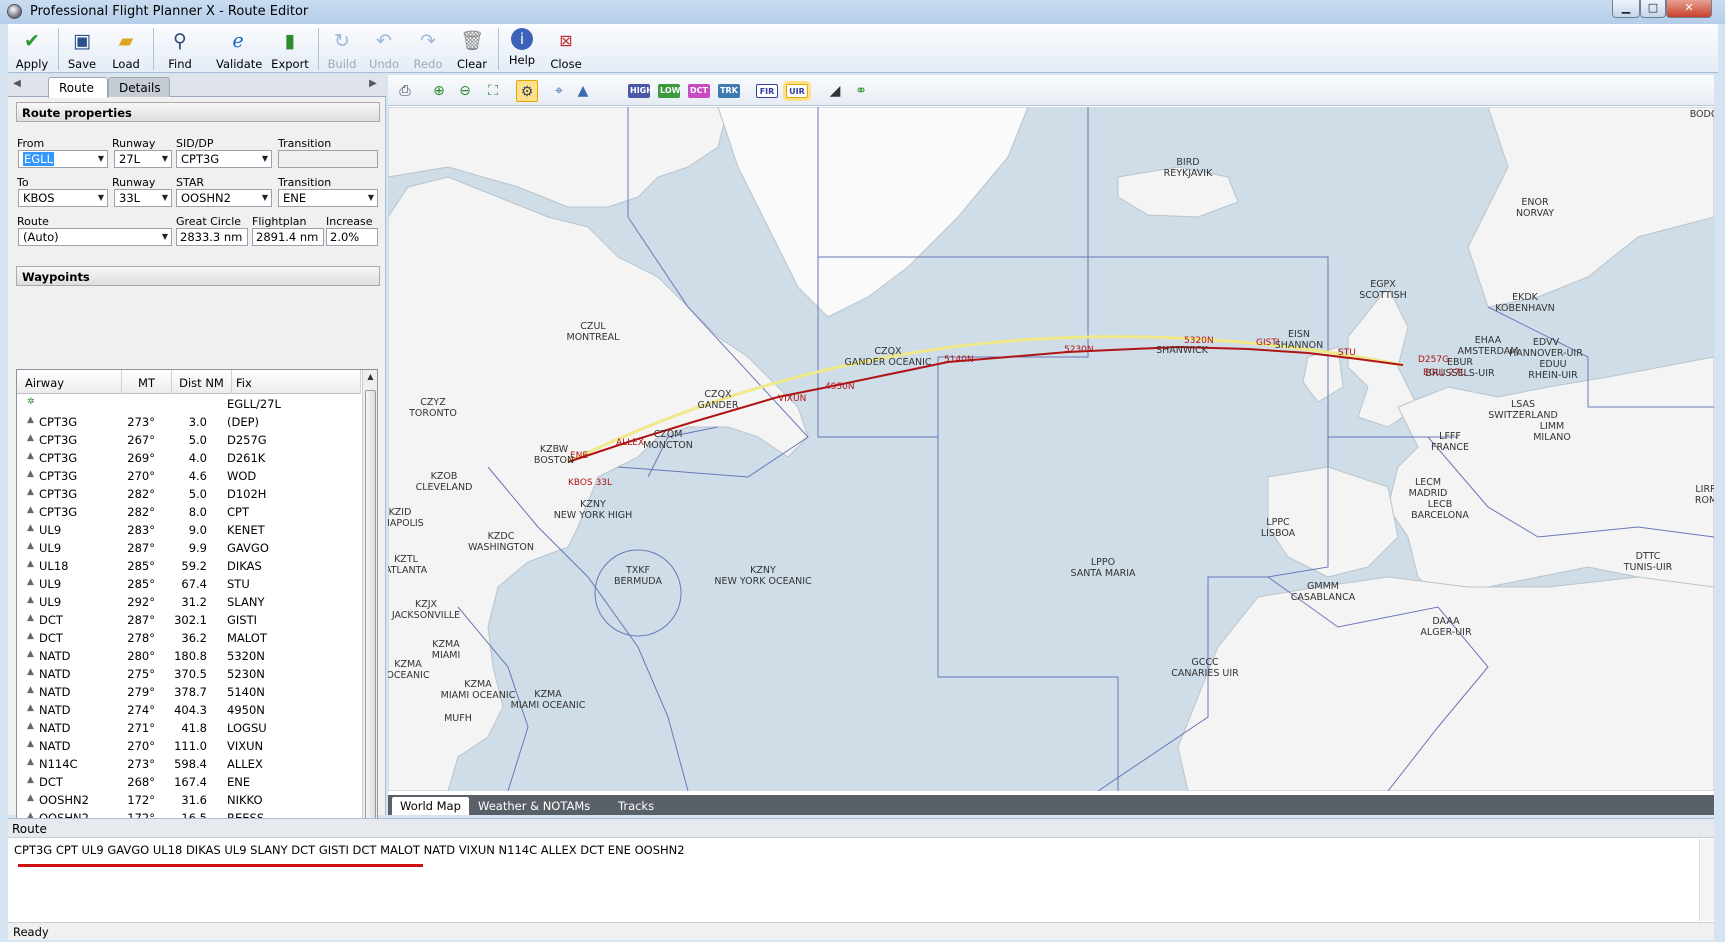  What do you see at coordinates (189, 602) in the screenshot?
I see `table-row: ▲ UL9 292° 31.2 SLANY` at bounding box center [189, 602].